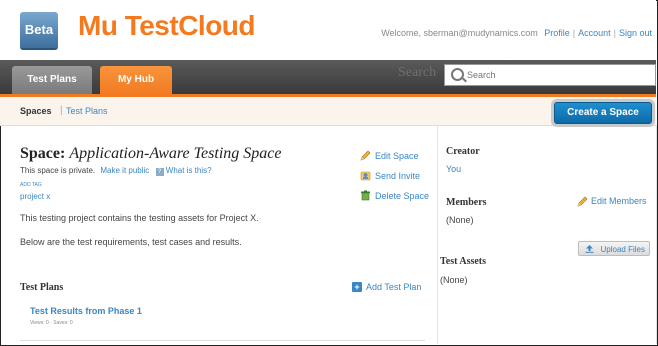  What do you see at coordinates (328, 78) in the screenshot?
I see `main-nav: Test Plans My Hub Search` at bounding box center [328, 78].